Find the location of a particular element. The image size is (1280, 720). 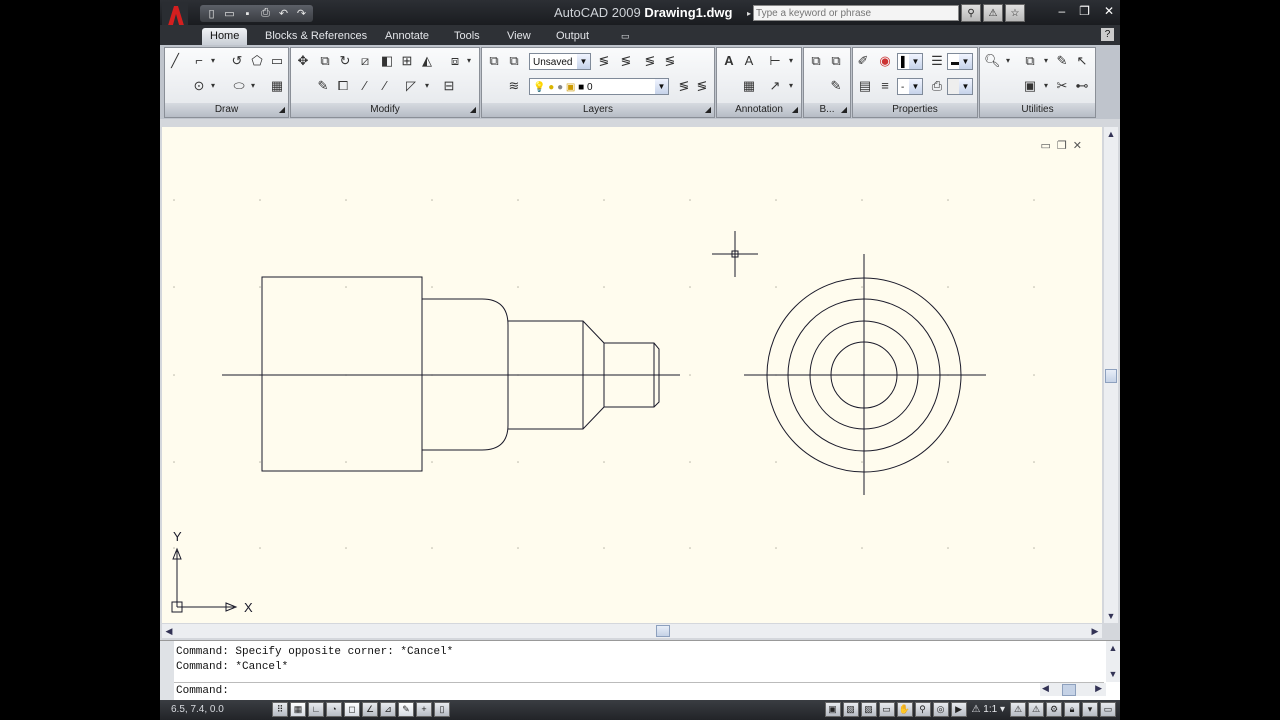

panel-title-layers: Layers ◢ is located at coordinates (598, 110).